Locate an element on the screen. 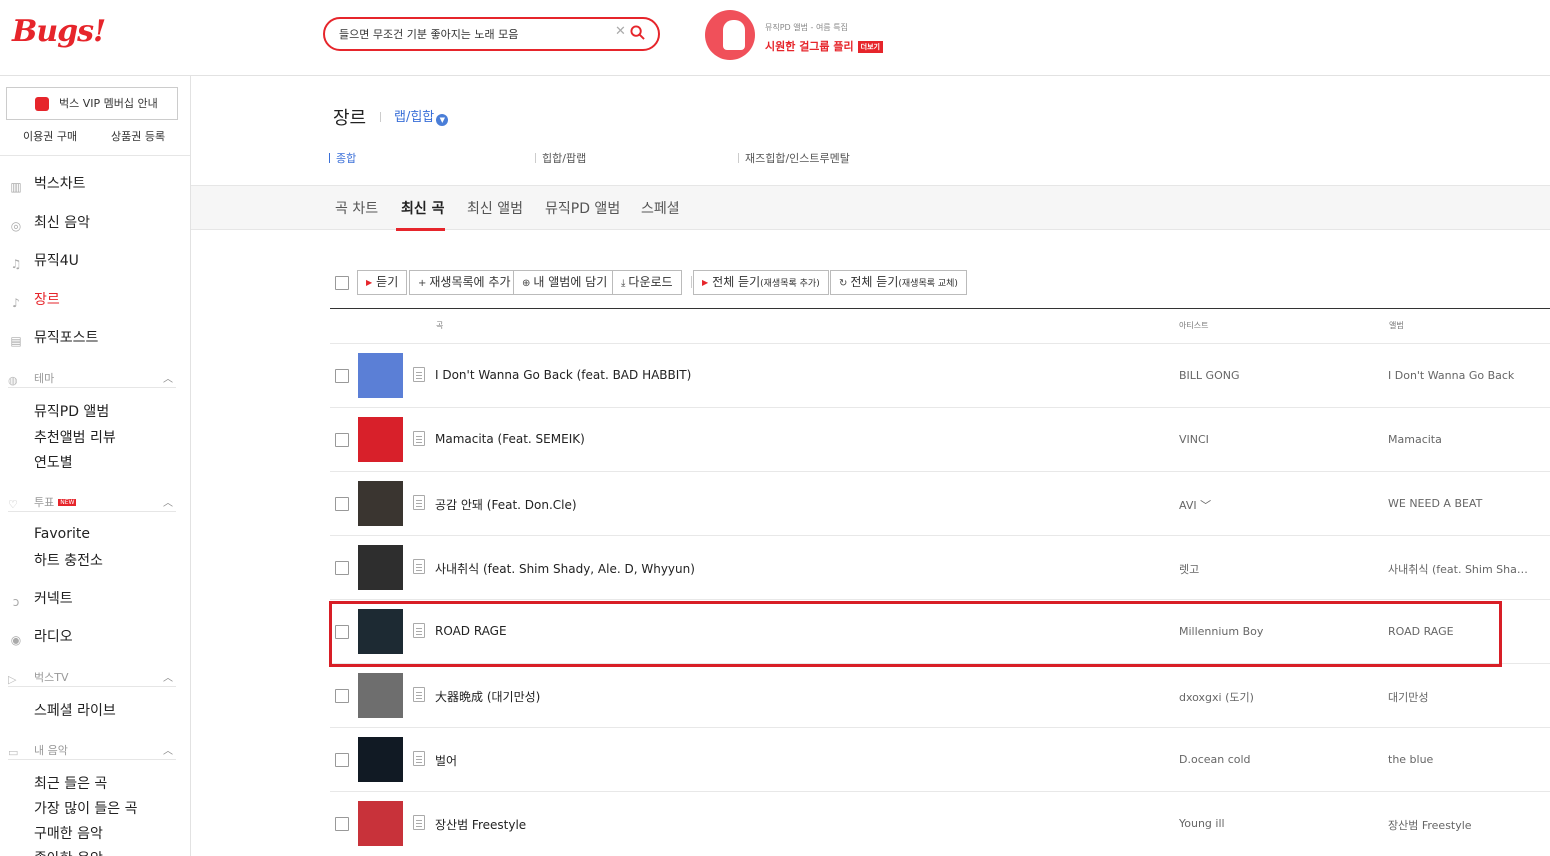 The width and height of the screenshot is (1550, 856). promo-more-badge: 더보기 is located at coordinates (870, 47).